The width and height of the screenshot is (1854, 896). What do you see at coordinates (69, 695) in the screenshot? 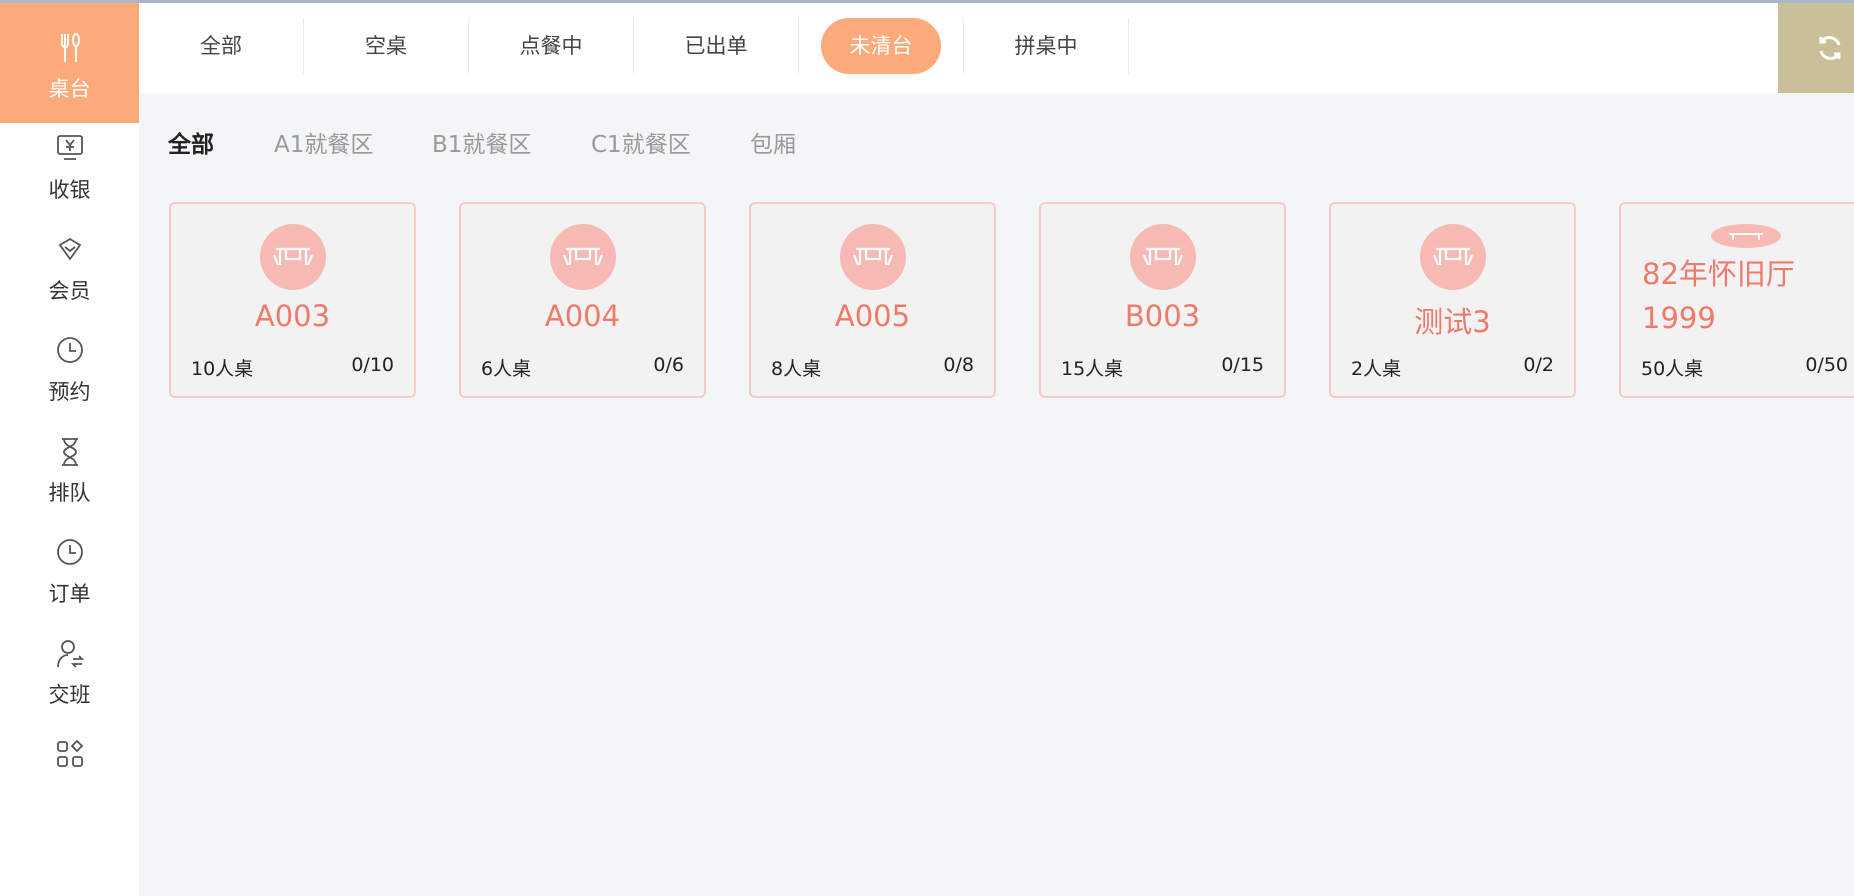
I see `sidebar-item-label: 交班` at bounding box center [69, 695].